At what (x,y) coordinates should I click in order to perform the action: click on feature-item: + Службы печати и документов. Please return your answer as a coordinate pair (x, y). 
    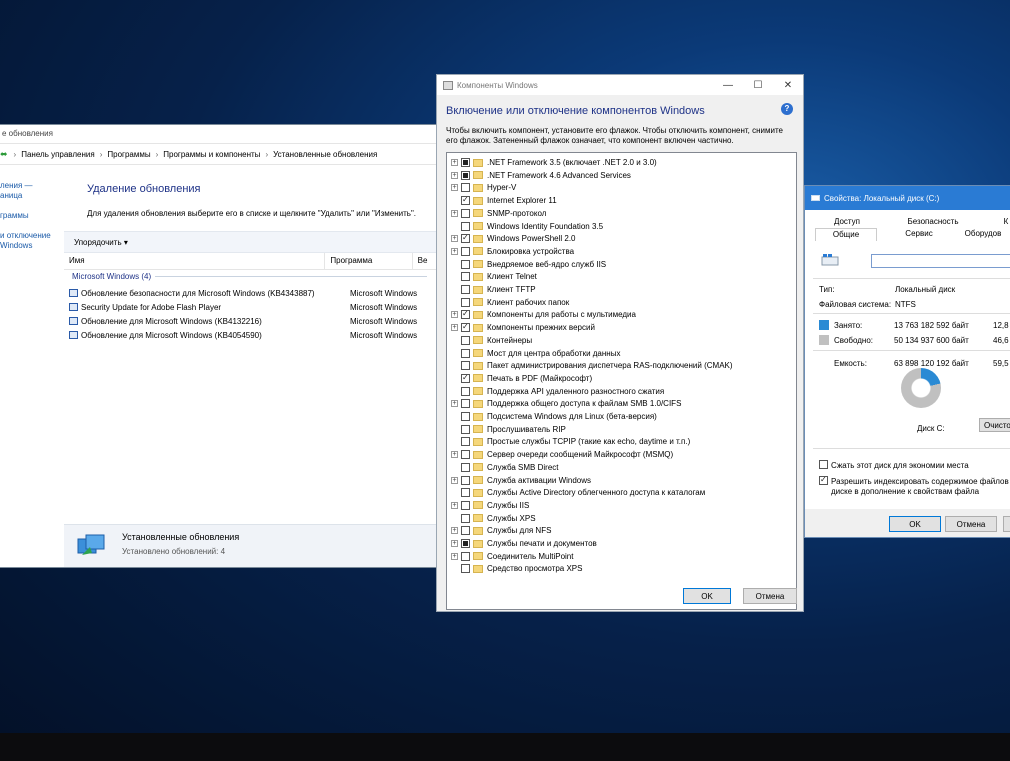
    Looking at the image, I should click on (522, 543).